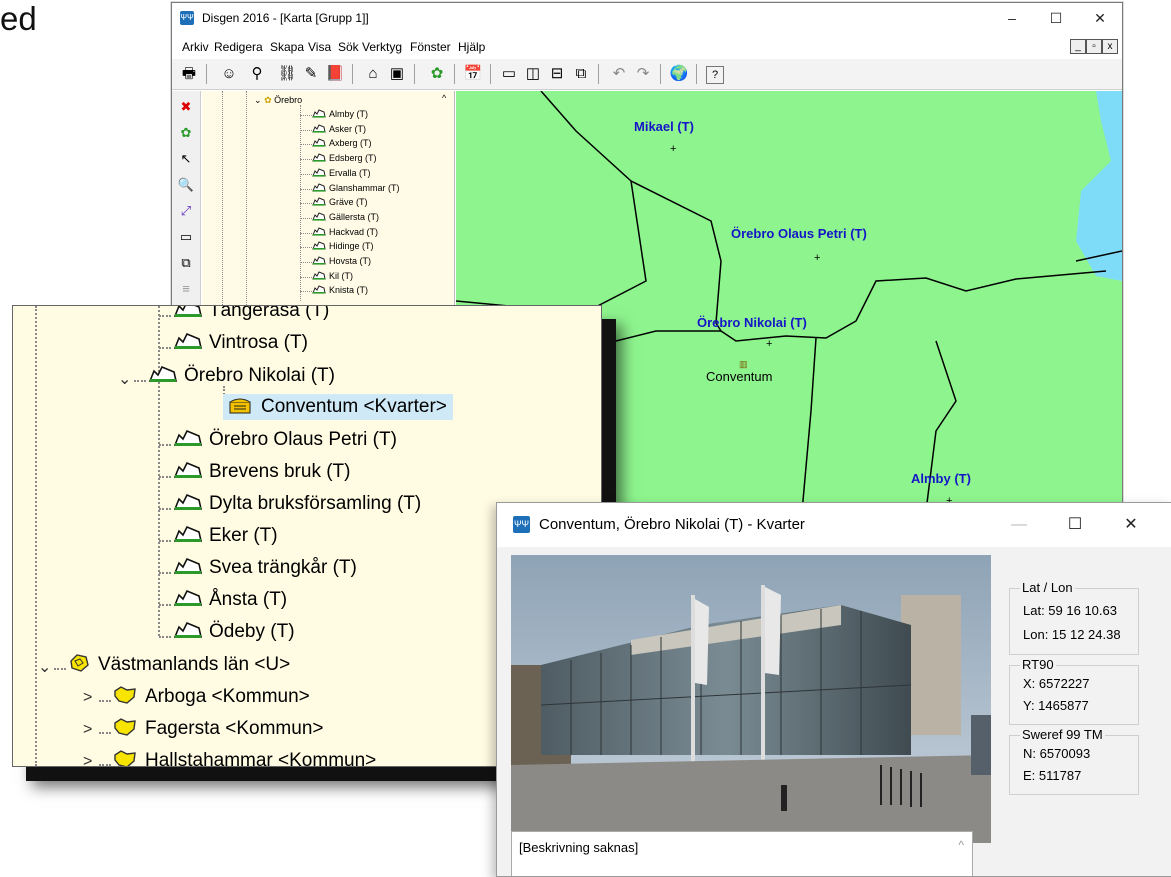 The image size is (1171, 877). Describe the element at coordinates (218, 728) in the screenshot. I see `tree-node: Fagersta <Kommun>` at that location.